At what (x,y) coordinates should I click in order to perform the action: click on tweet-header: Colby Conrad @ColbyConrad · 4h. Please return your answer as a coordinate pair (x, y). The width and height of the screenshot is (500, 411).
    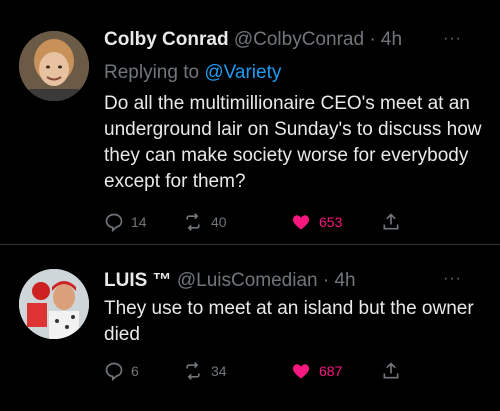
    Looking at the image, I should click on (253, 40).